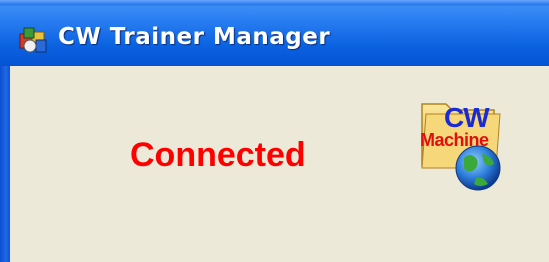  I want to click on connection-status: Connected, so click(218, 155).